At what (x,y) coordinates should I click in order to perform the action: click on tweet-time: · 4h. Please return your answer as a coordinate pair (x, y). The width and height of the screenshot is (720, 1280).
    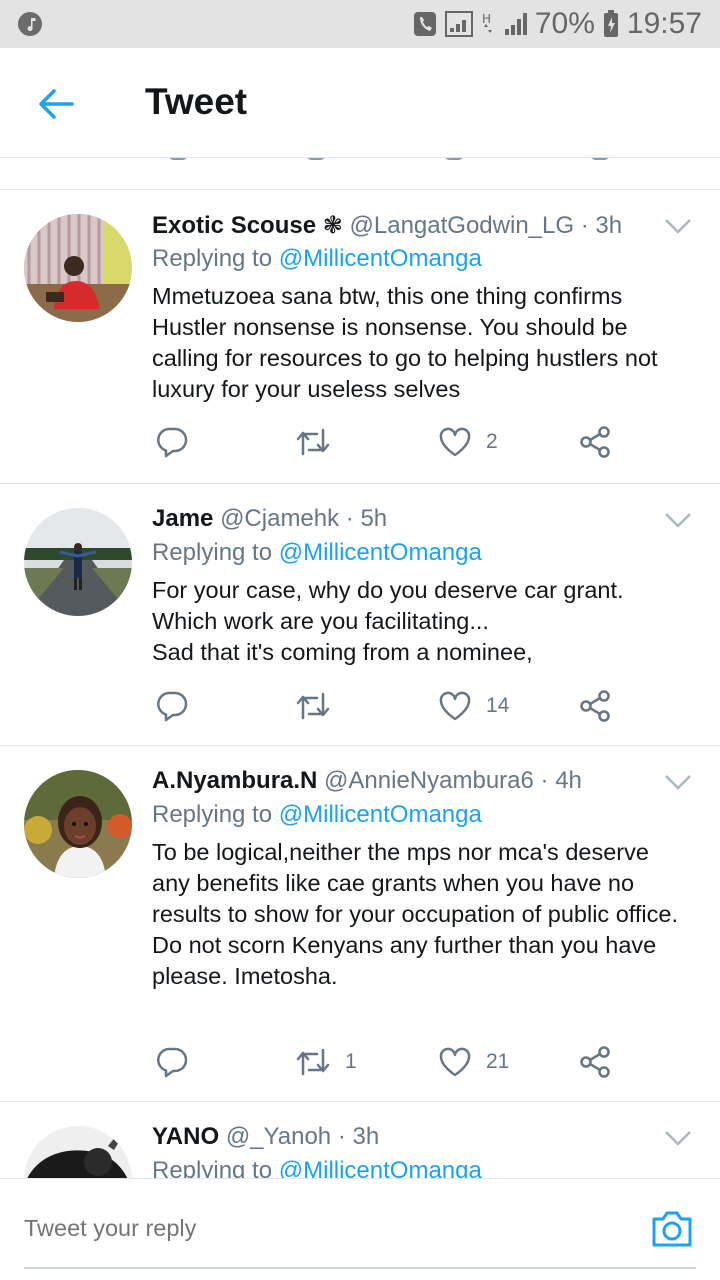
    Looking at the image, I should click on (561, 780).